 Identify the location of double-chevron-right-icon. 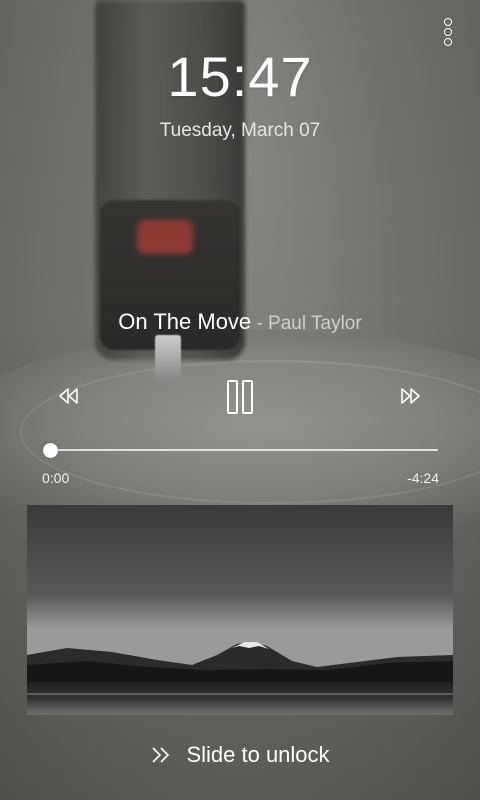
(161, 755).